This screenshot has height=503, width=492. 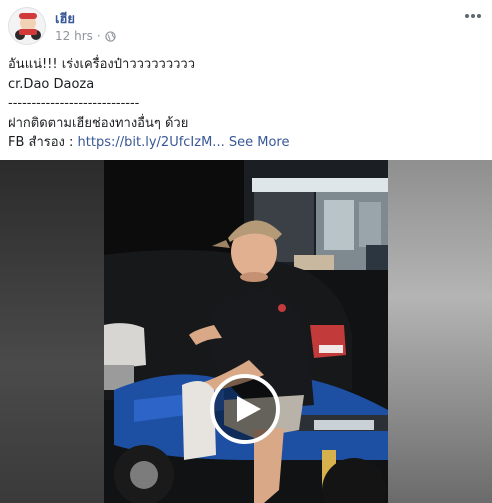 I want to click on video-blur-right, so click(x=440, y=331).